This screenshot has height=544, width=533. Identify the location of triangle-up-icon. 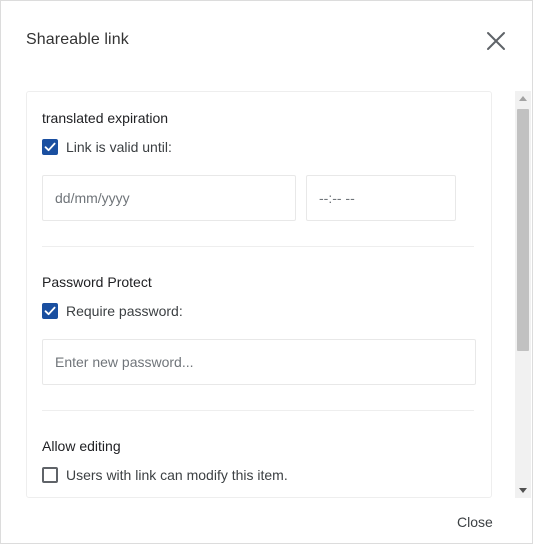
(523, 98).